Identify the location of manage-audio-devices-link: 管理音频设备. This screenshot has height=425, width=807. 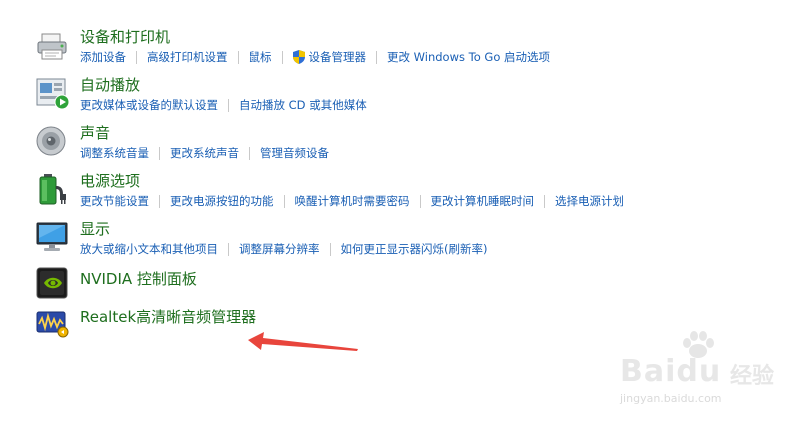
(294, 153).